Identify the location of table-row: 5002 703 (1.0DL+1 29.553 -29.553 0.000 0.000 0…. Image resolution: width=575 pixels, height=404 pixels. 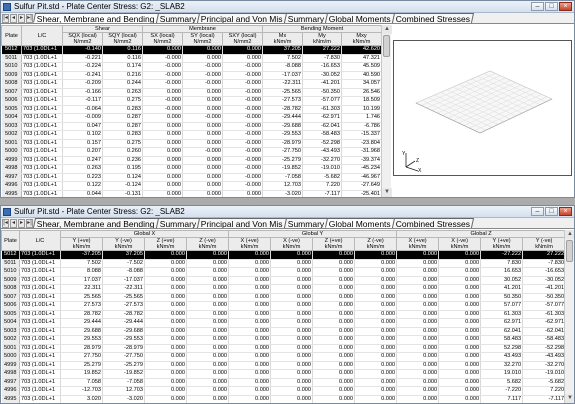
(282, 340).